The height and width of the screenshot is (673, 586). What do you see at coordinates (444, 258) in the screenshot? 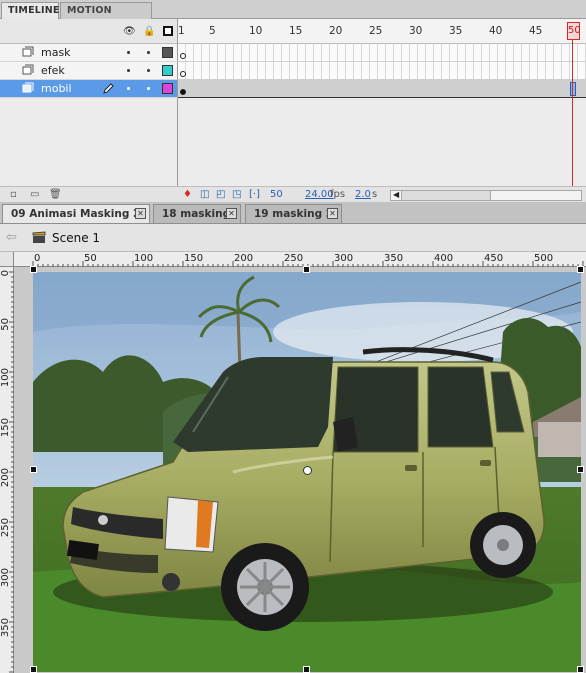
I see `ruler-label: 400` at bounding box center [444, 258].